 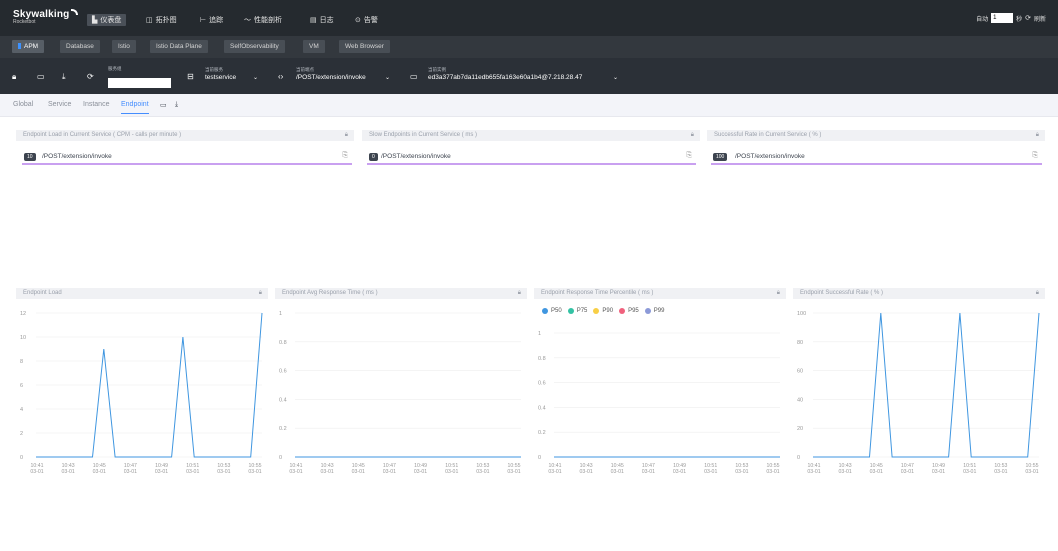 I want to click on tab-global: Global, so click(x=23, y=104).